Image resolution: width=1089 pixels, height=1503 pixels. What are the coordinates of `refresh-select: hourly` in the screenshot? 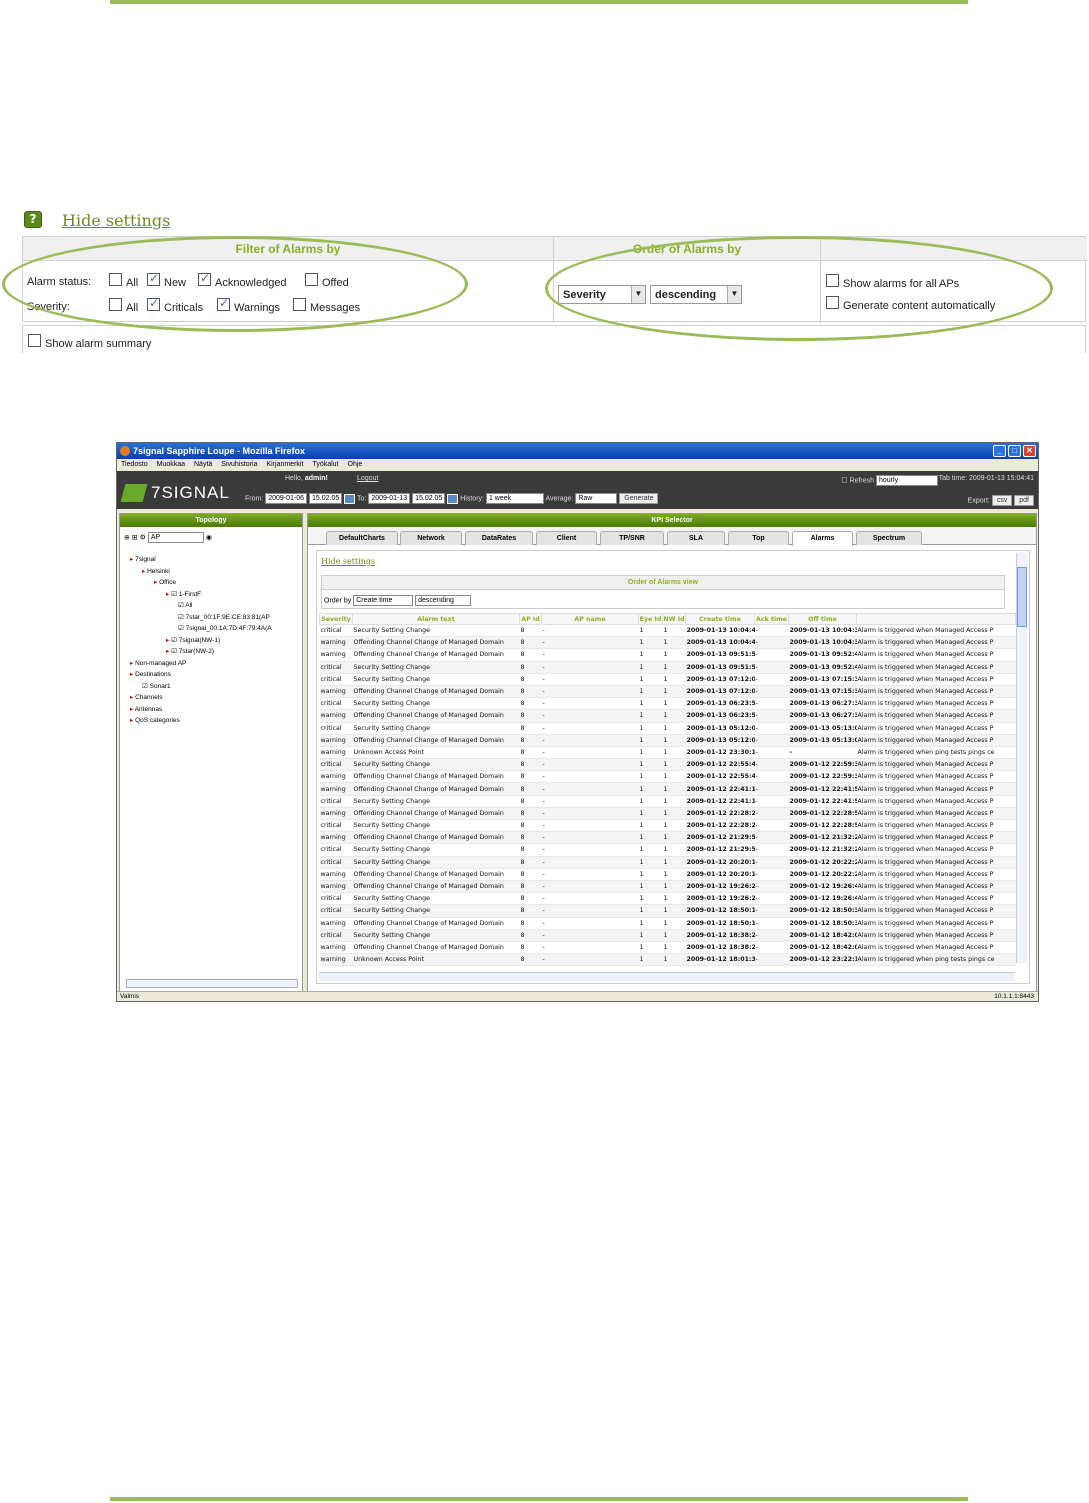 It's located at (907, 480).